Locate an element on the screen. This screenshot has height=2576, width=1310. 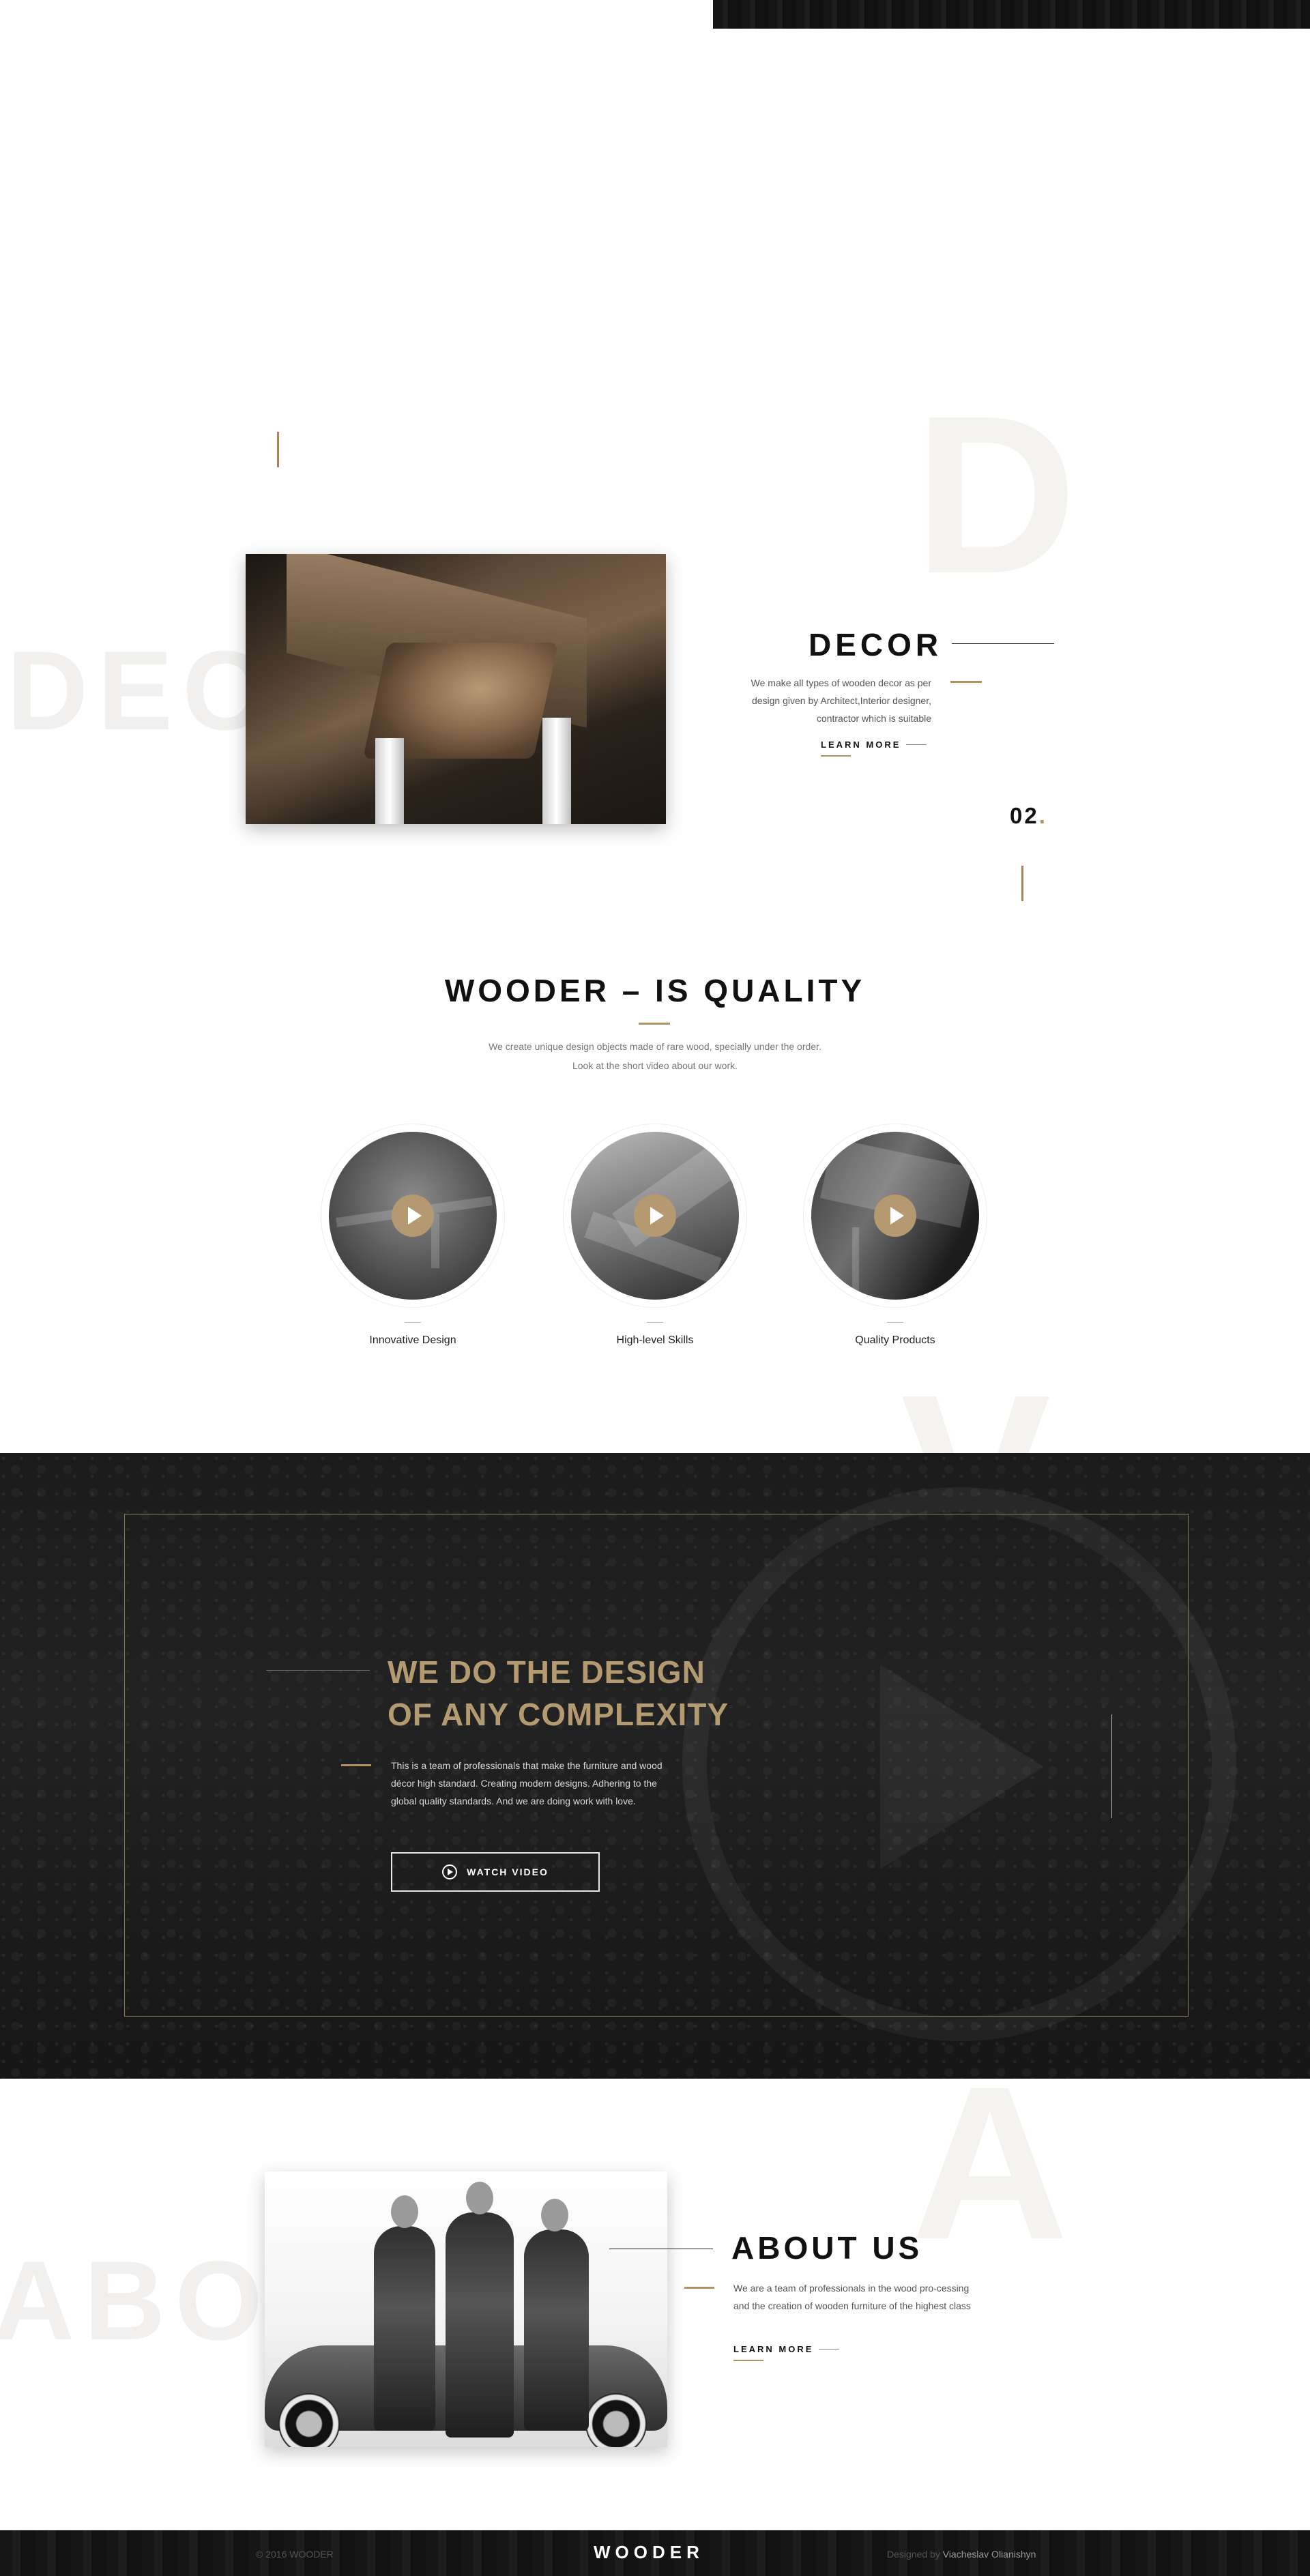
section-number: 02. is located at coordinates (1028, 815).